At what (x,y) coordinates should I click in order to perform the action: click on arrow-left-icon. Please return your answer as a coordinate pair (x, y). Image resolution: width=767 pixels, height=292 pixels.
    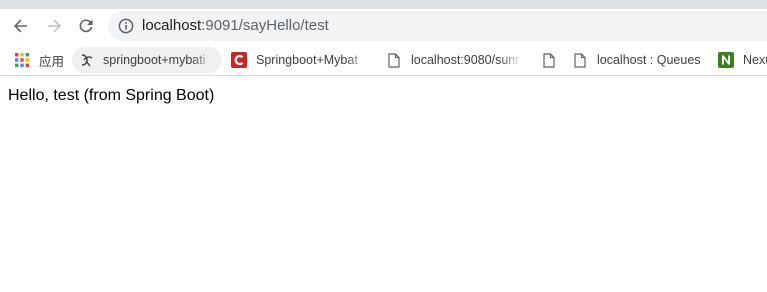
    Looking at the image, I should click on (20, 26).